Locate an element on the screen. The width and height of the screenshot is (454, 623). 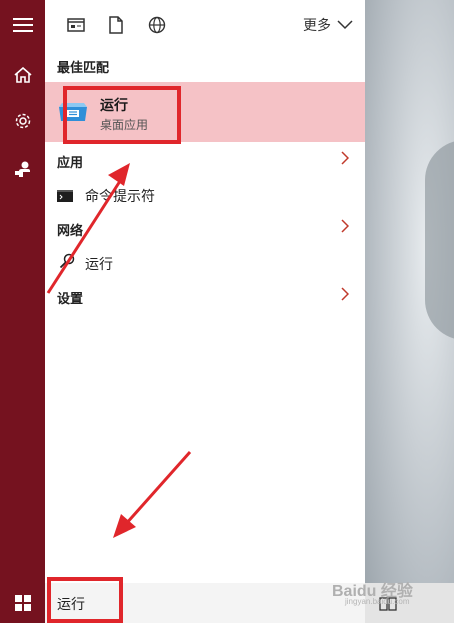
arrowhead-up is located at coordinates (119, 174).